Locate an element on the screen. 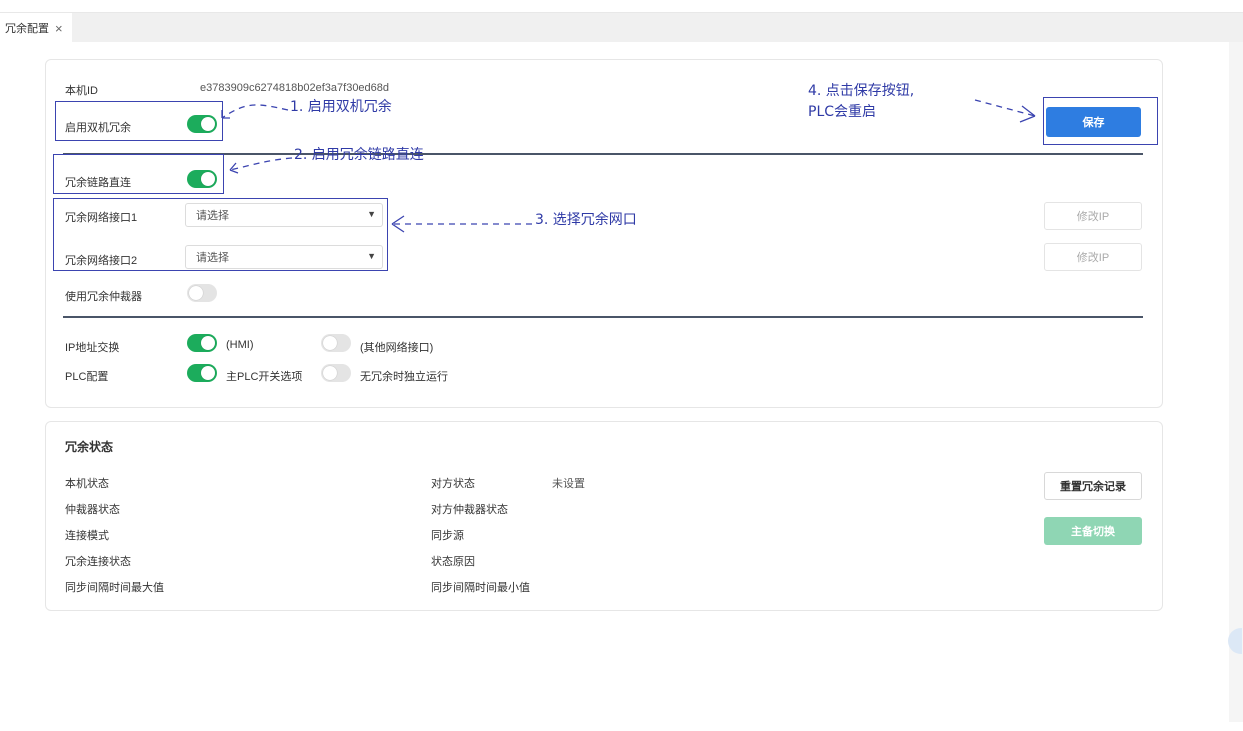  ip-swap-hmi-label: (HMI) is located at coordinates (240, 345).